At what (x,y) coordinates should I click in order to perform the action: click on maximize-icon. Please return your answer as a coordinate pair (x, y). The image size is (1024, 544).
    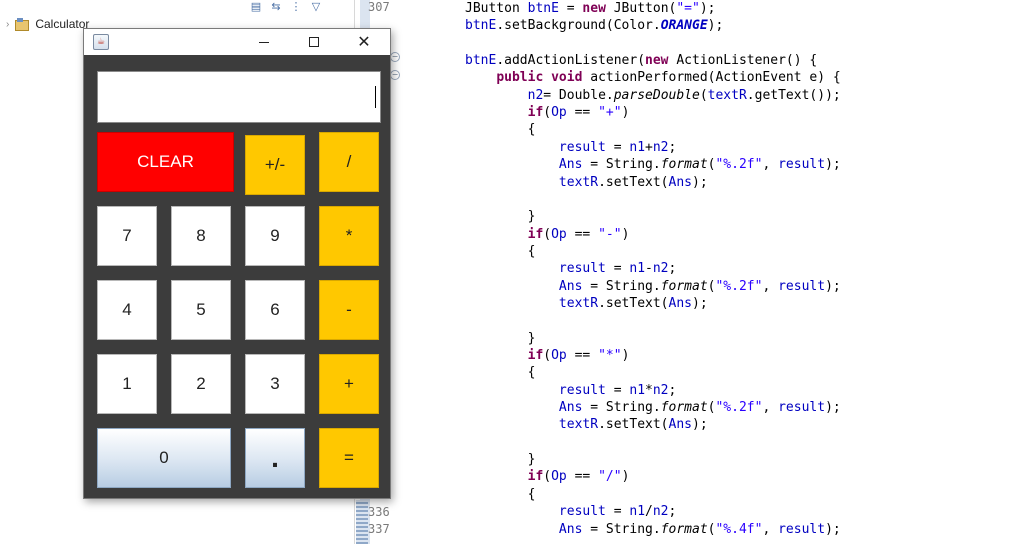
    Looking at the image, I should click on (314, 42).